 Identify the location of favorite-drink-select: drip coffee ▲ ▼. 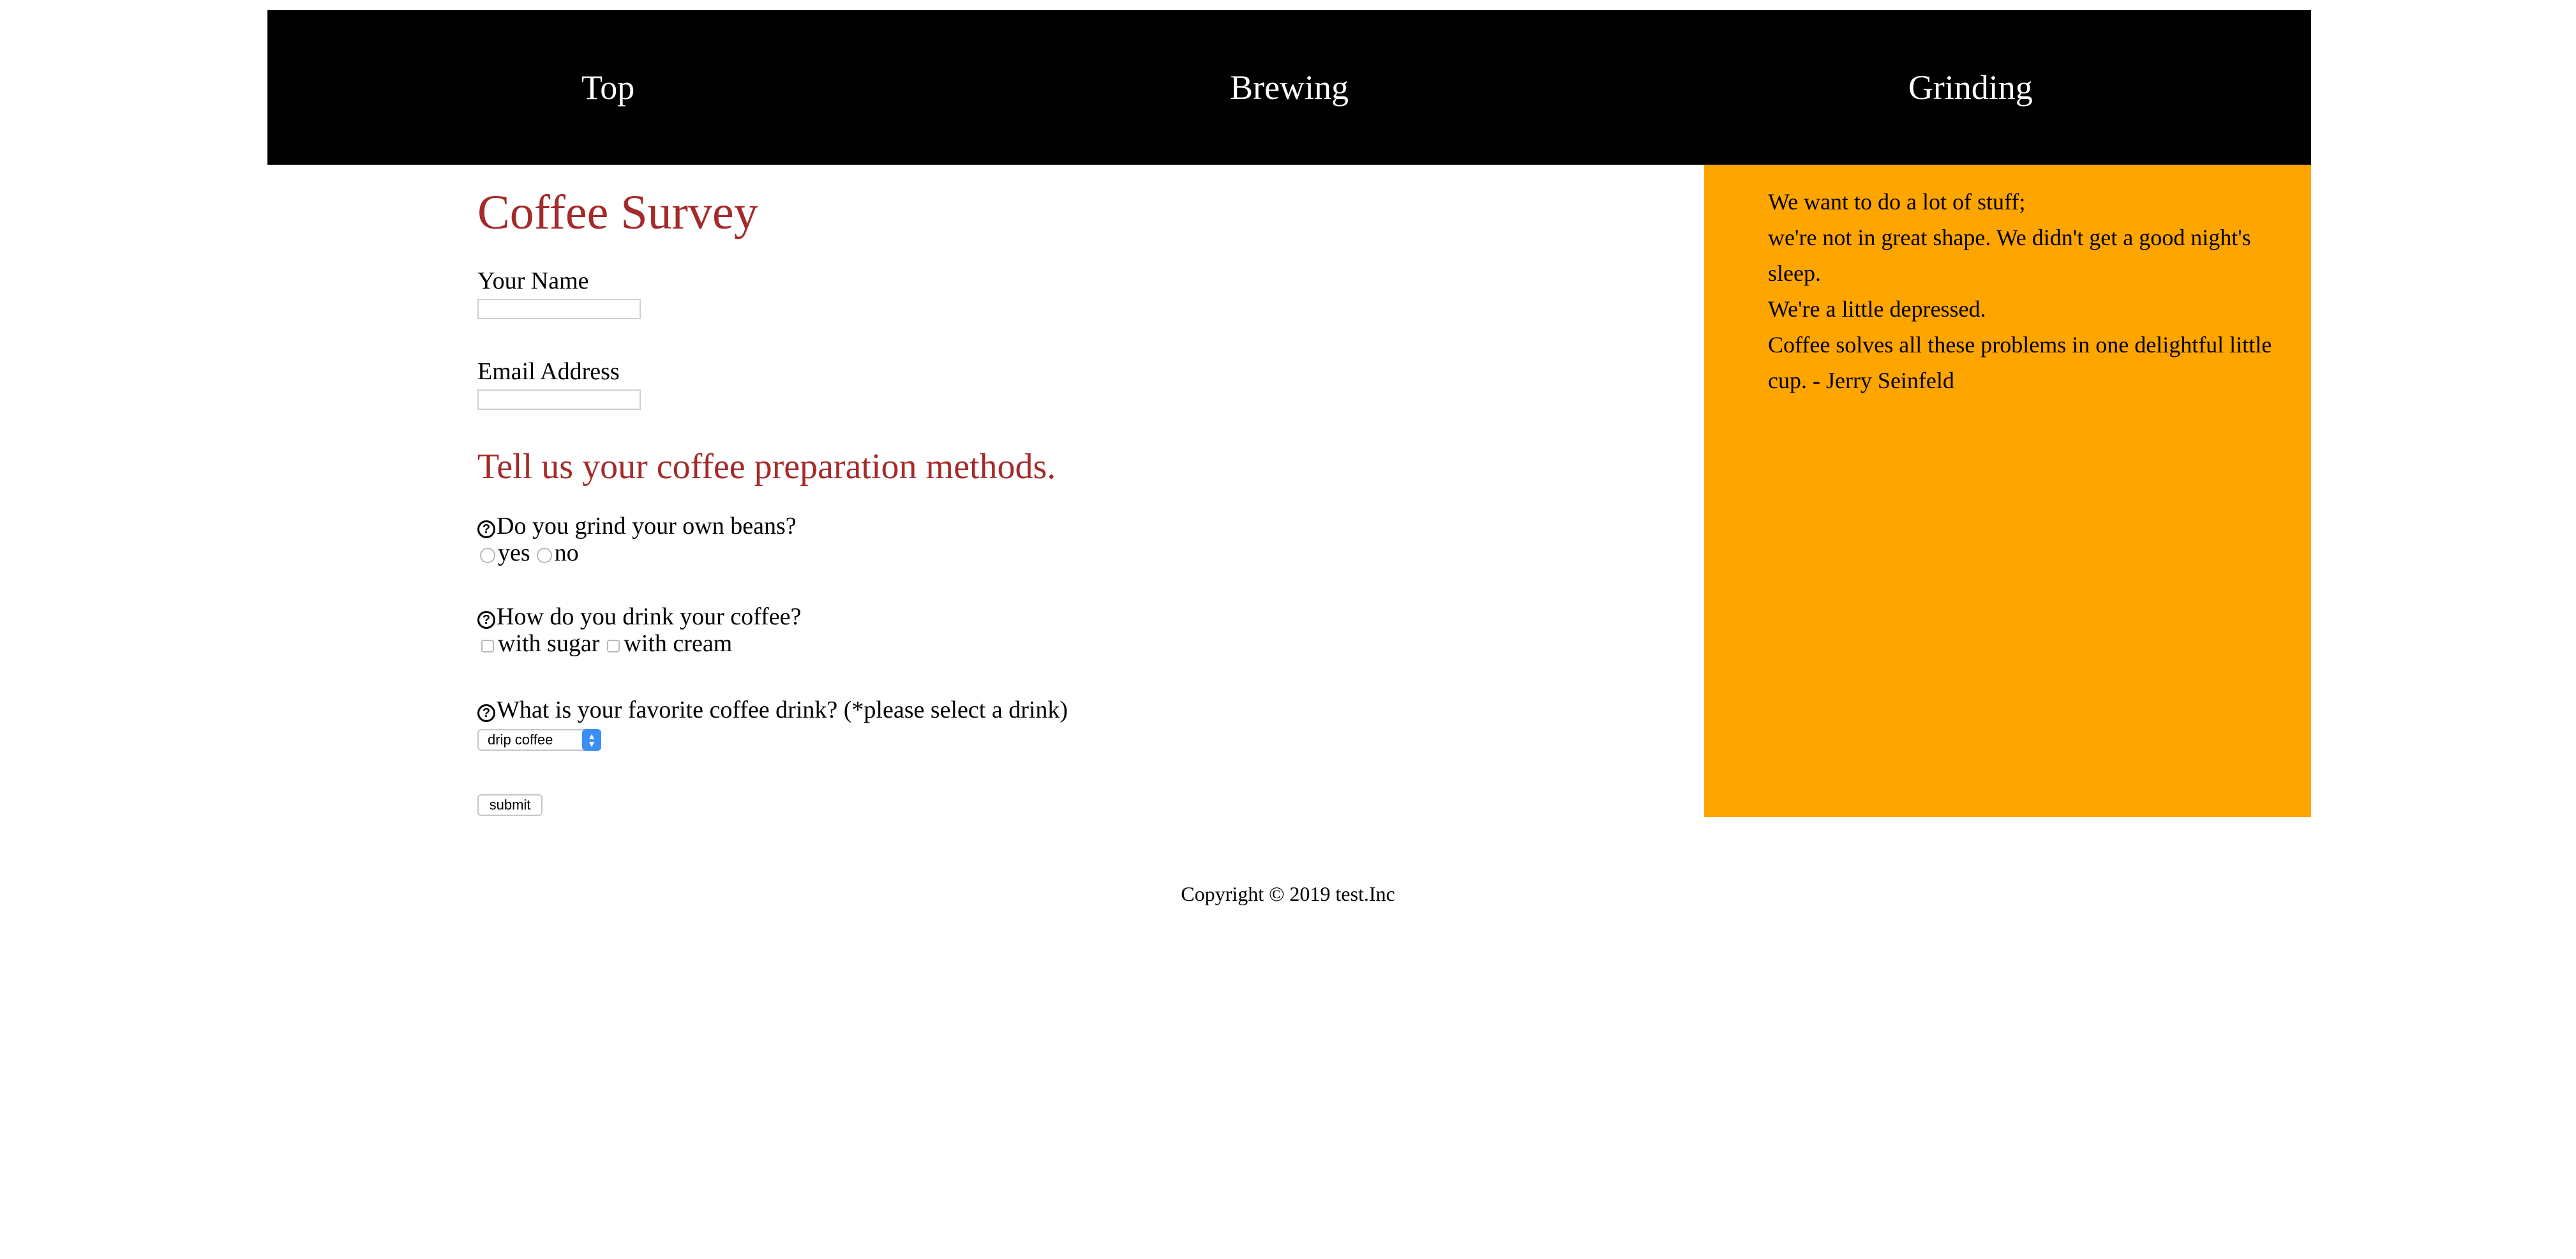
(539, 740).